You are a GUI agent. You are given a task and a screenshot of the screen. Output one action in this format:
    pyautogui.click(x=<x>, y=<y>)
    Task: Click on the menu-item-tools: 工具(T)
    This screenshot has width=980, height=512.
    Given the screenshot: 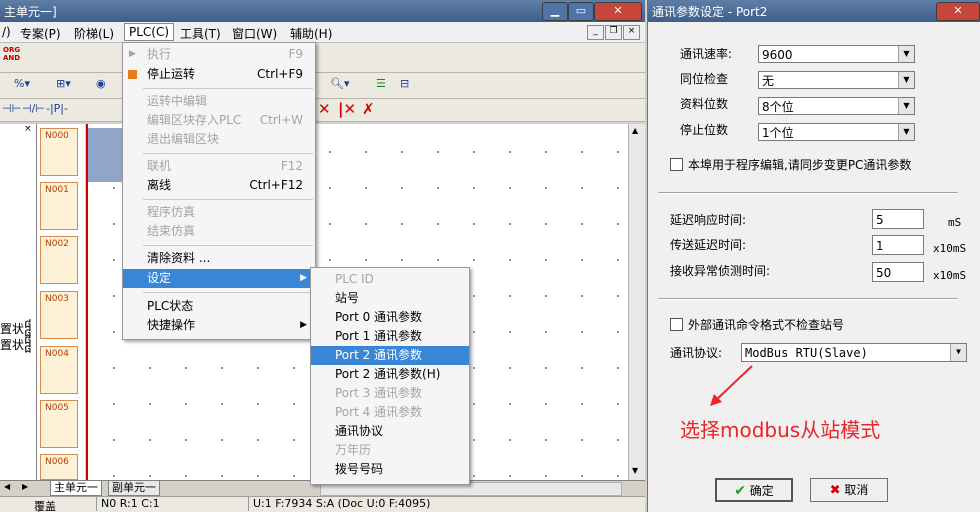 What is the action you would take?
    pyautogui.click(x=200, y=33)
    